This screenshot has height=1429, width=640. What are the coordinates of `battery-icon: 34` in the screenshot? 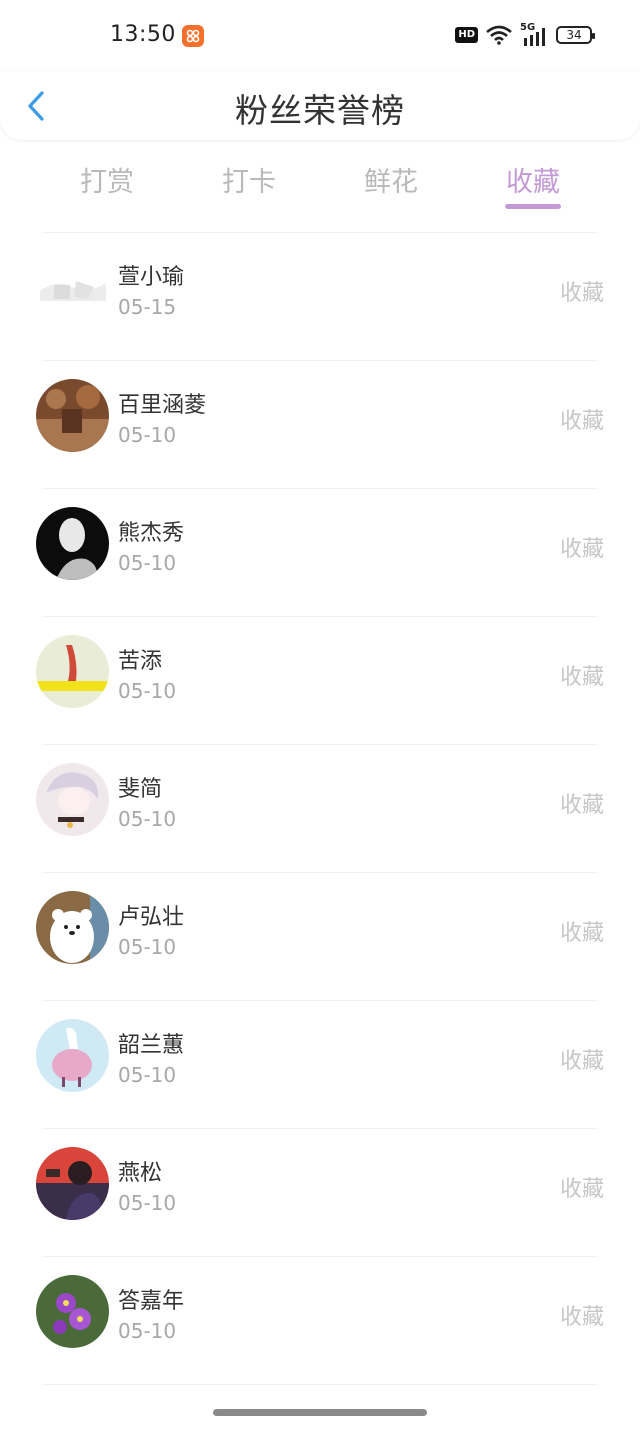 It's located at (575, 35).